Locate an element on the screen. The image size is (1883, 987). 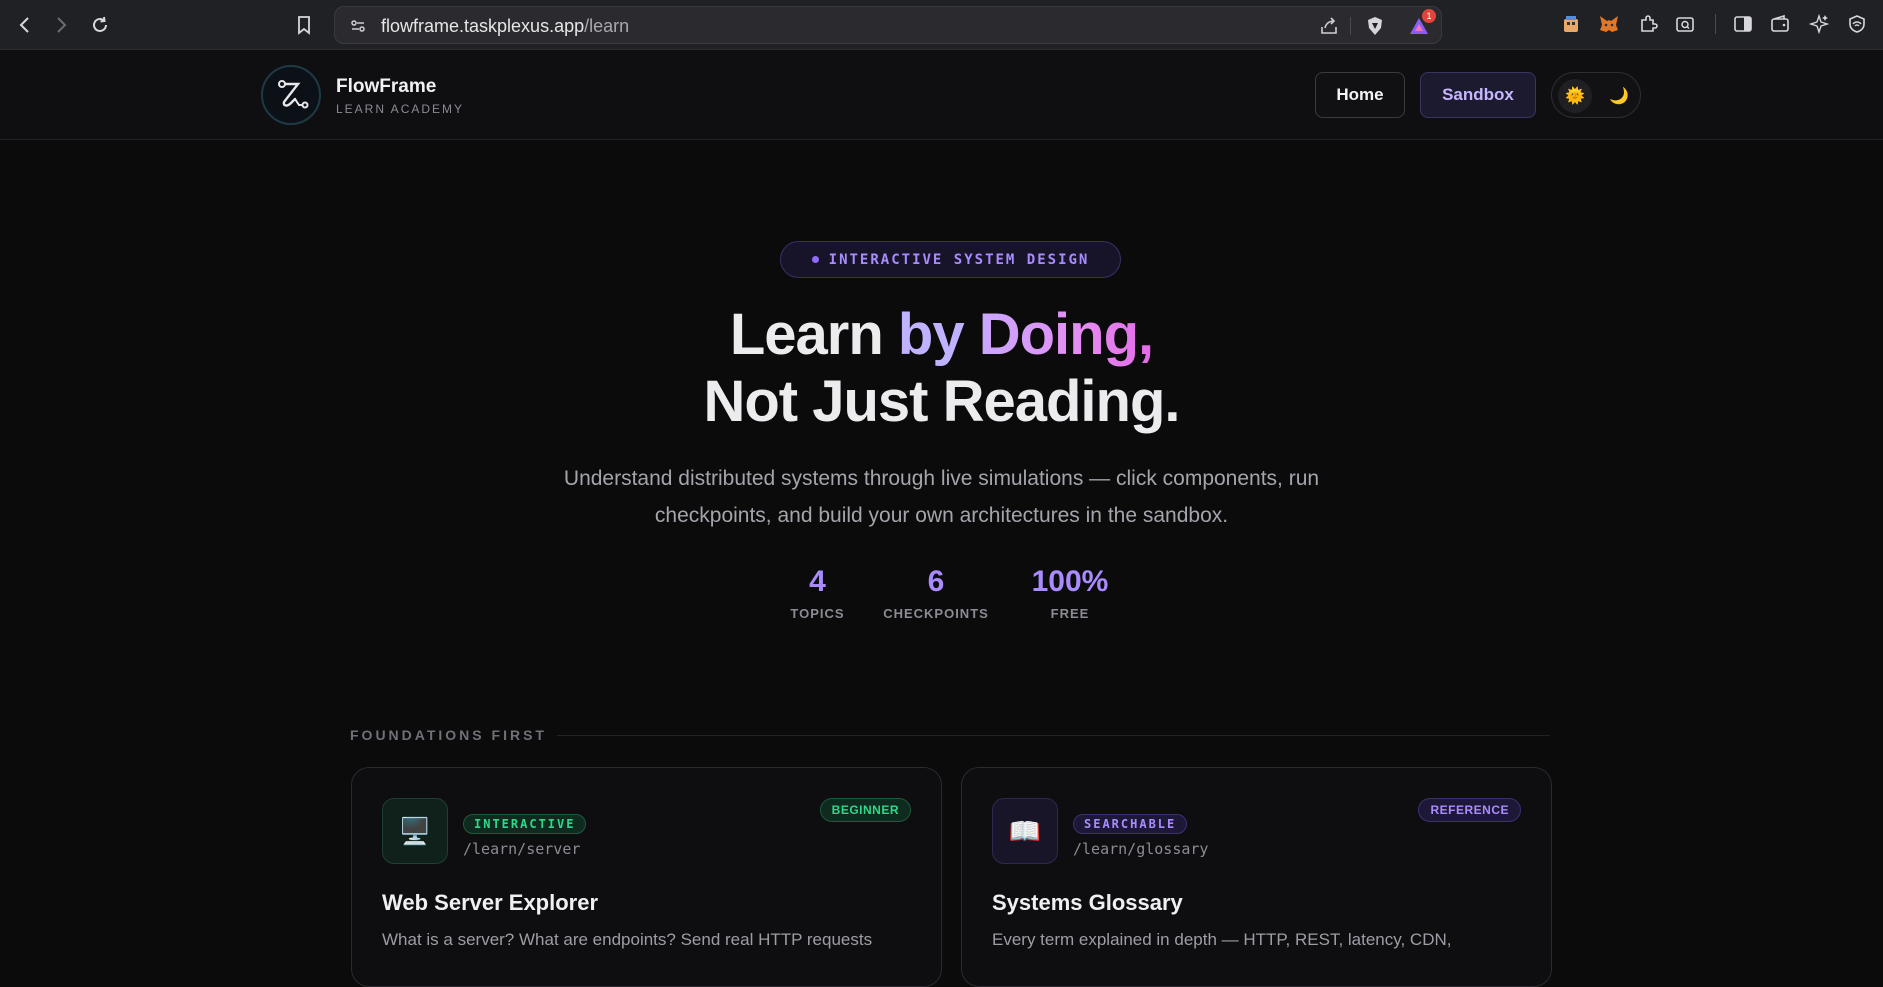
reload-icon is located at coordinates (100, 25).